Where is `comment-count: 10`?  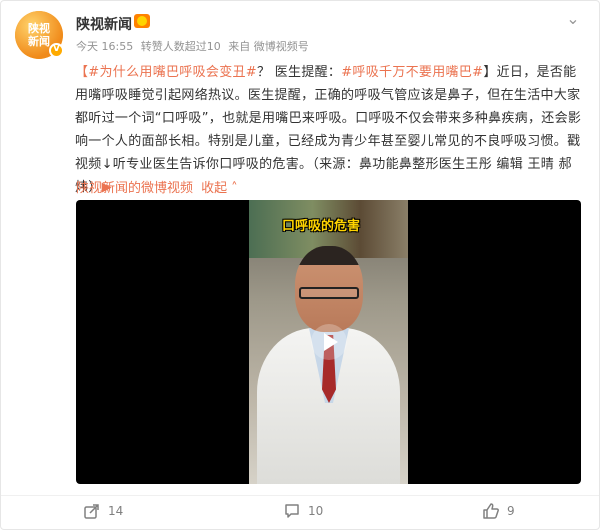
comment-count: 10 is located at coordinates (316, 511).